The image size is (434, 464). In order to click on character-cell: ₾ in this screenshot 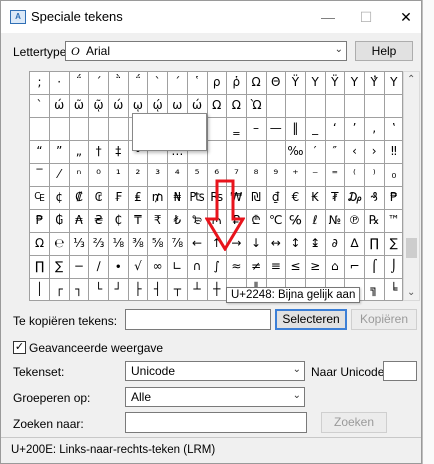, I will do `click(256, 222)`.